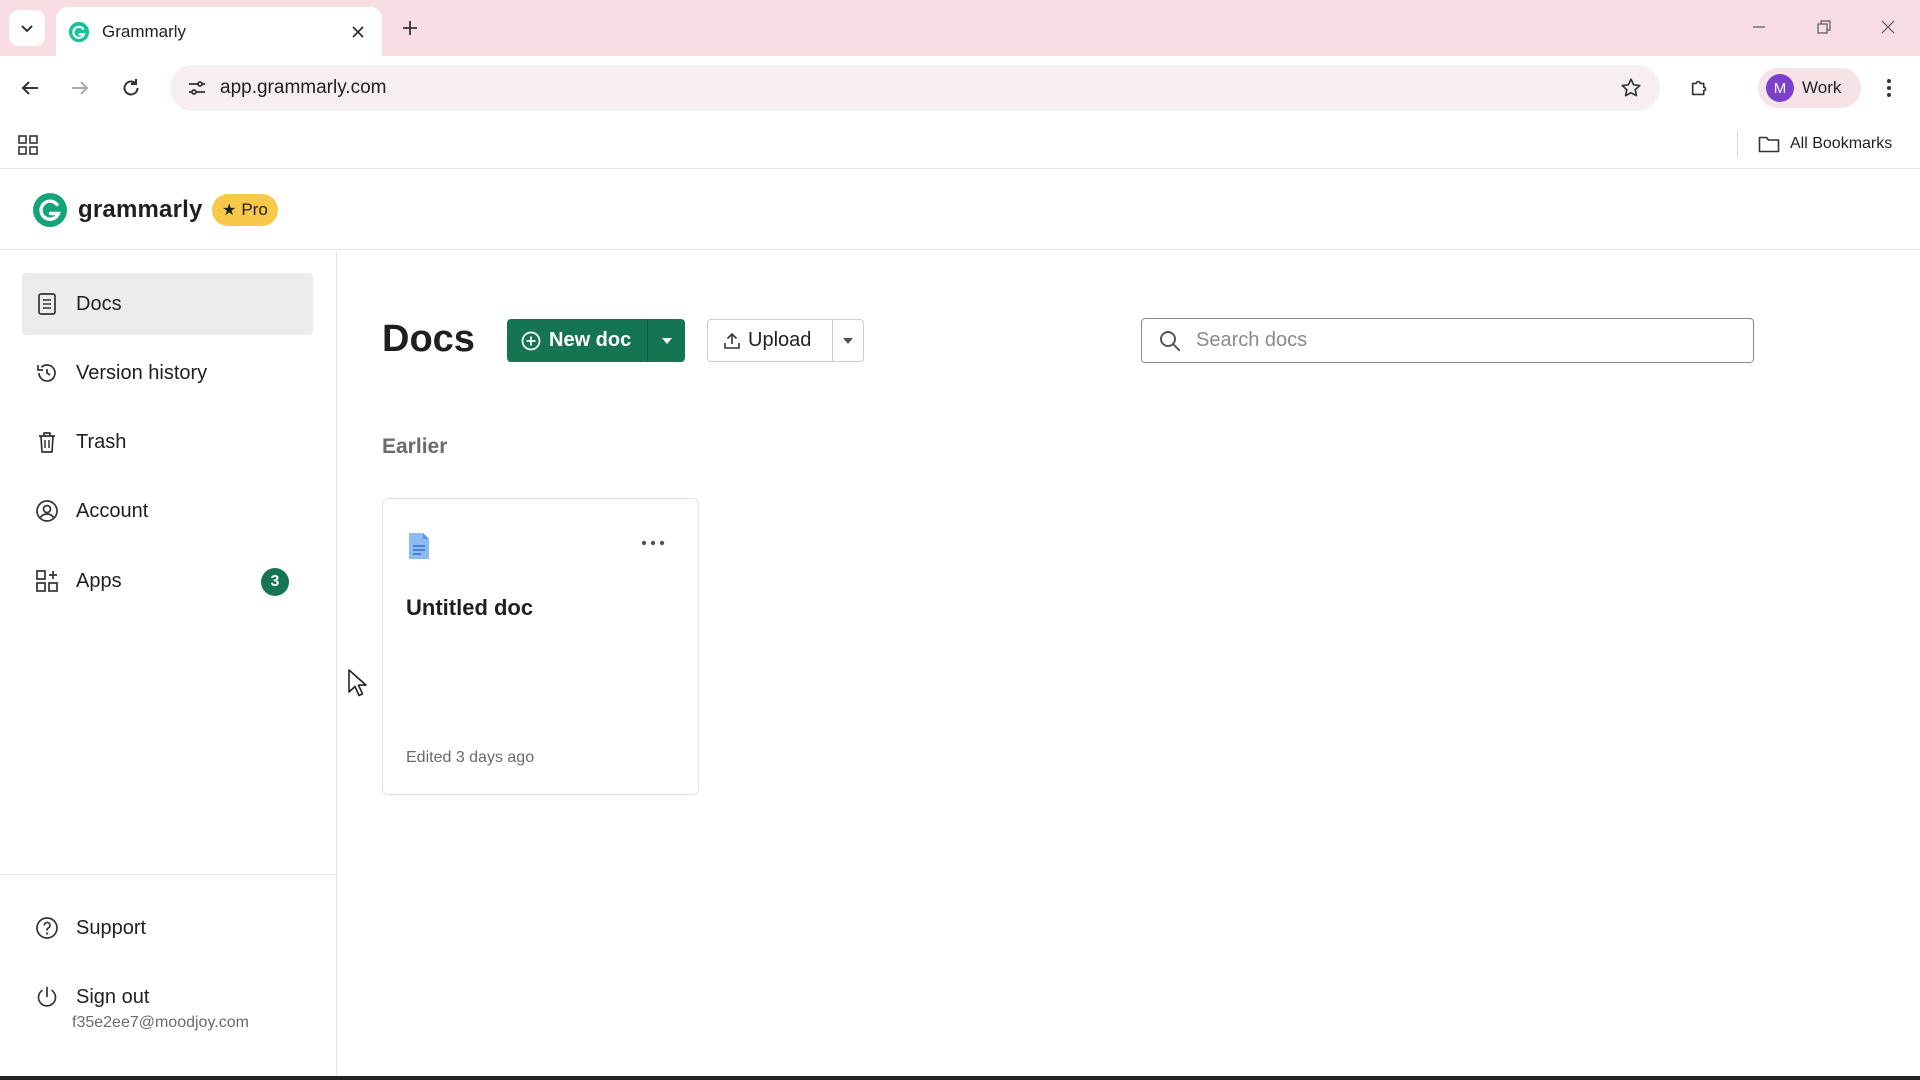  I want to click on history-icon, so click(47, 373).